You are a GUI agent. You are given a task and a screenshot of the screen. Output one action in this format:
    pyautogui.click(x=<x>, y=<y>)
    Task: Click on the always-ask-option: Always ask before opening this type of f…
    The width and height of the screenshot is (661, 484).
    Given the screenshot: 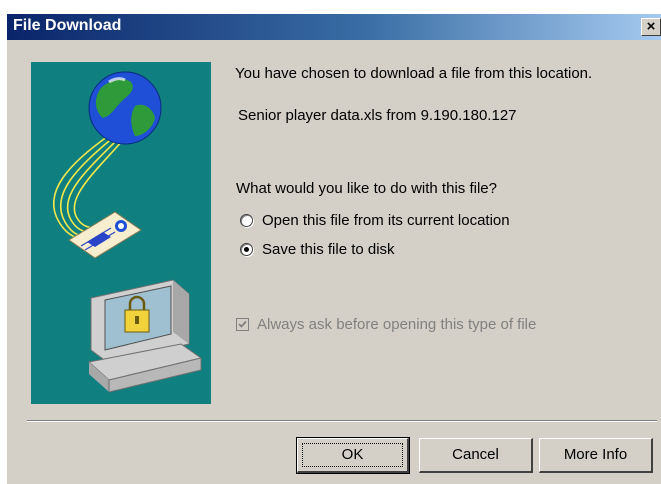 What is the action you would take?
    pyautogui.click(x=386, y=324)
    